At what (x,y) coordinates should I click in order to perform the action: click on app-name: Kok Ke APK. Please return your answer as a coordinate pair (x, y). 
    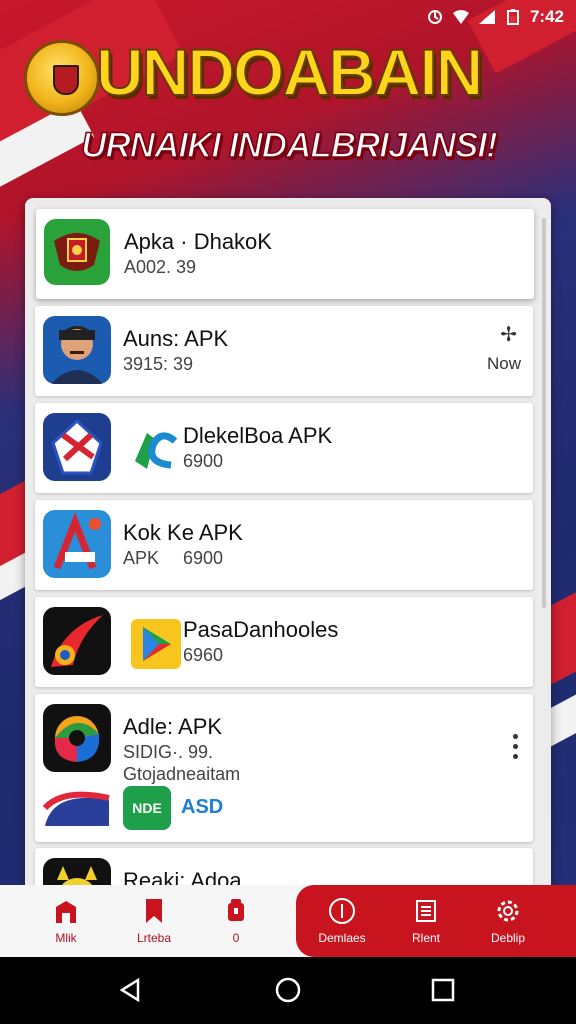
    Looking at the image, I should click on (183, 532).